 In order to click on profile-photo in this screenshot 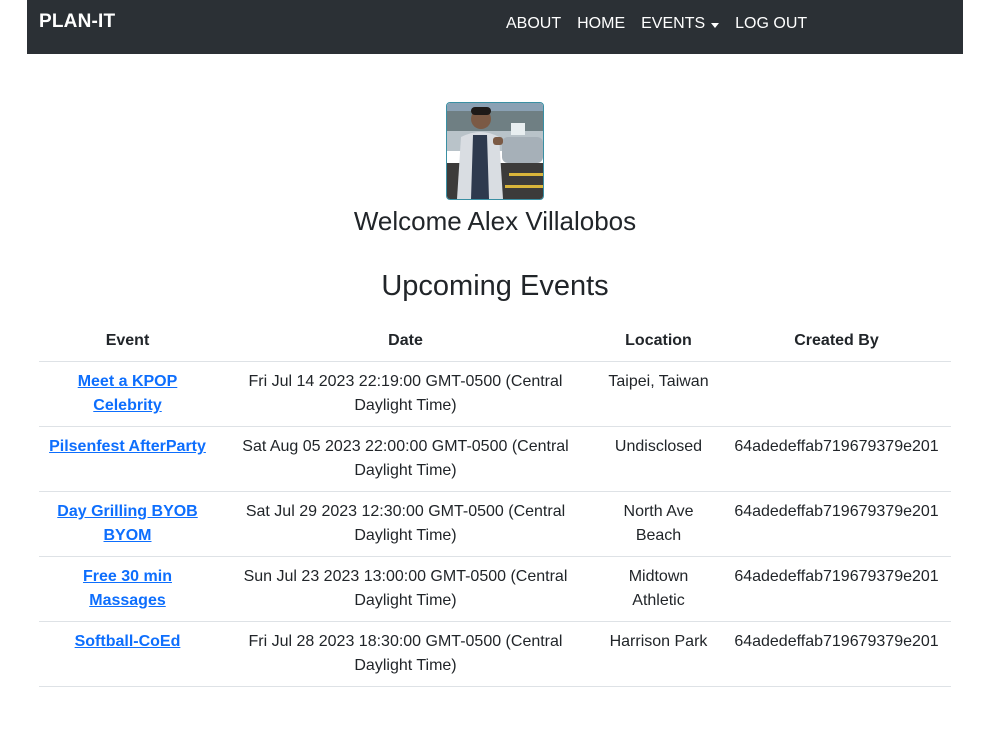, I will do `click(495, 151)`.